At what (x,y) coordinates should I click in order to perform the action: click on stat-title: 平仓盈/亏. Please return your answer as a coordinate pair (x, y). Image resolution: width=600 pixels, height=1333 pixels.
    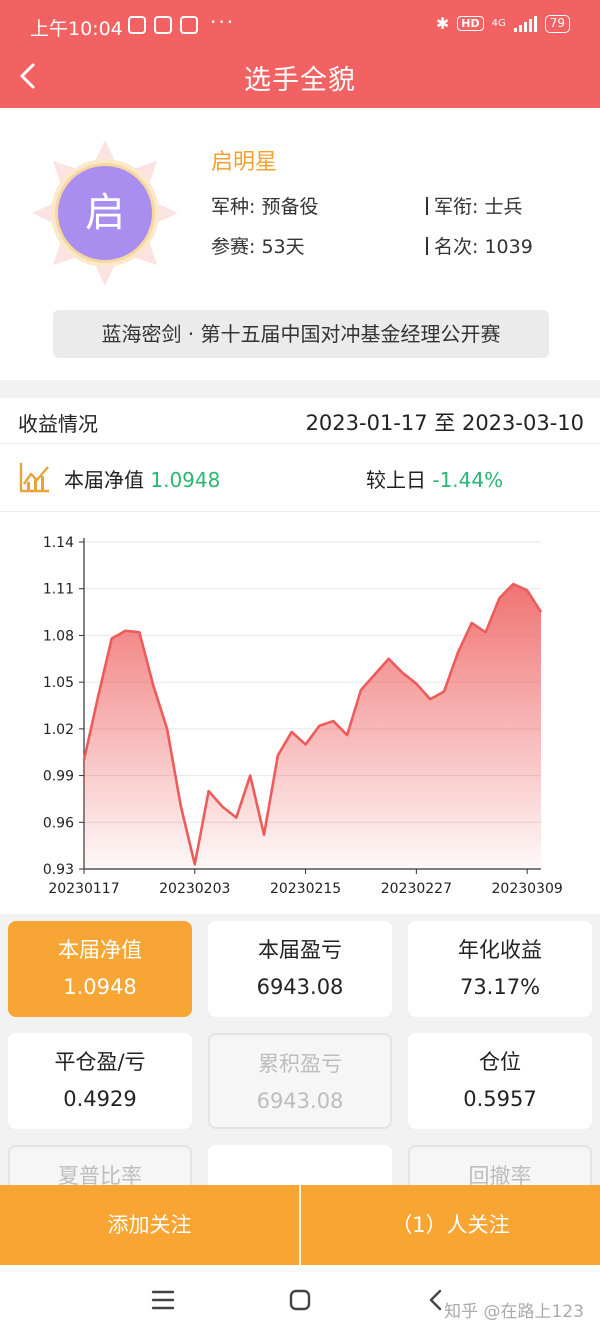
    Looking at the image, I should click on (100, 1062).